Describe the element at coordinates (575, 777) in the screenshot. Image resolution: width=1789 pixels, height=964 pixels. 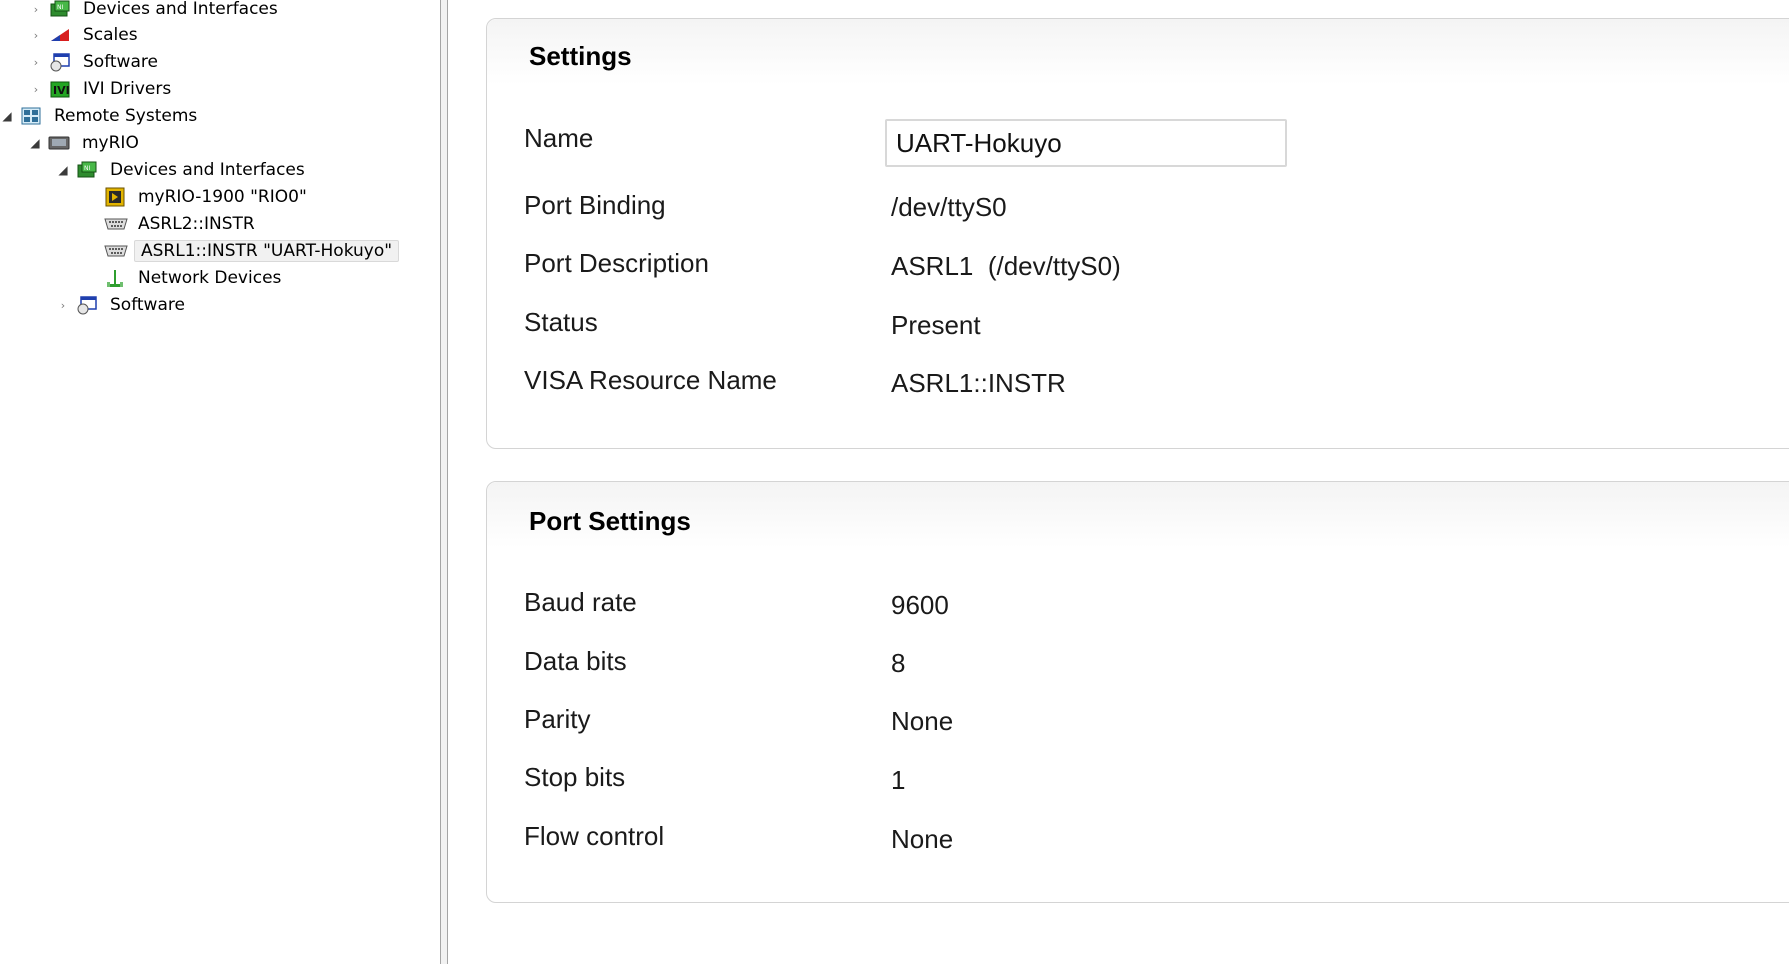
I see `stop-bits-label: Stop bits` at that location.